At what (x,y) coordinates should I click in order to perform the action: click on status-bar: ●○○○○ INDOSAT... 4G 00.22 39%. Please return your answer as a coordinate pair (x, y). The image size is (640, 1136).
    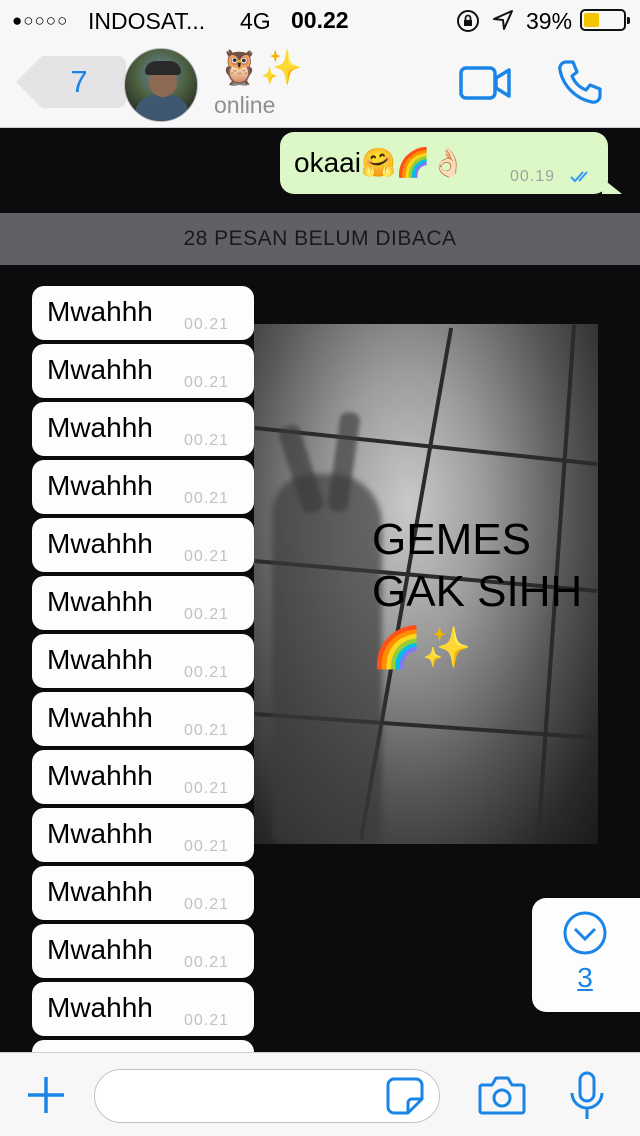
    Looking at the image, I should click on (320, 20).